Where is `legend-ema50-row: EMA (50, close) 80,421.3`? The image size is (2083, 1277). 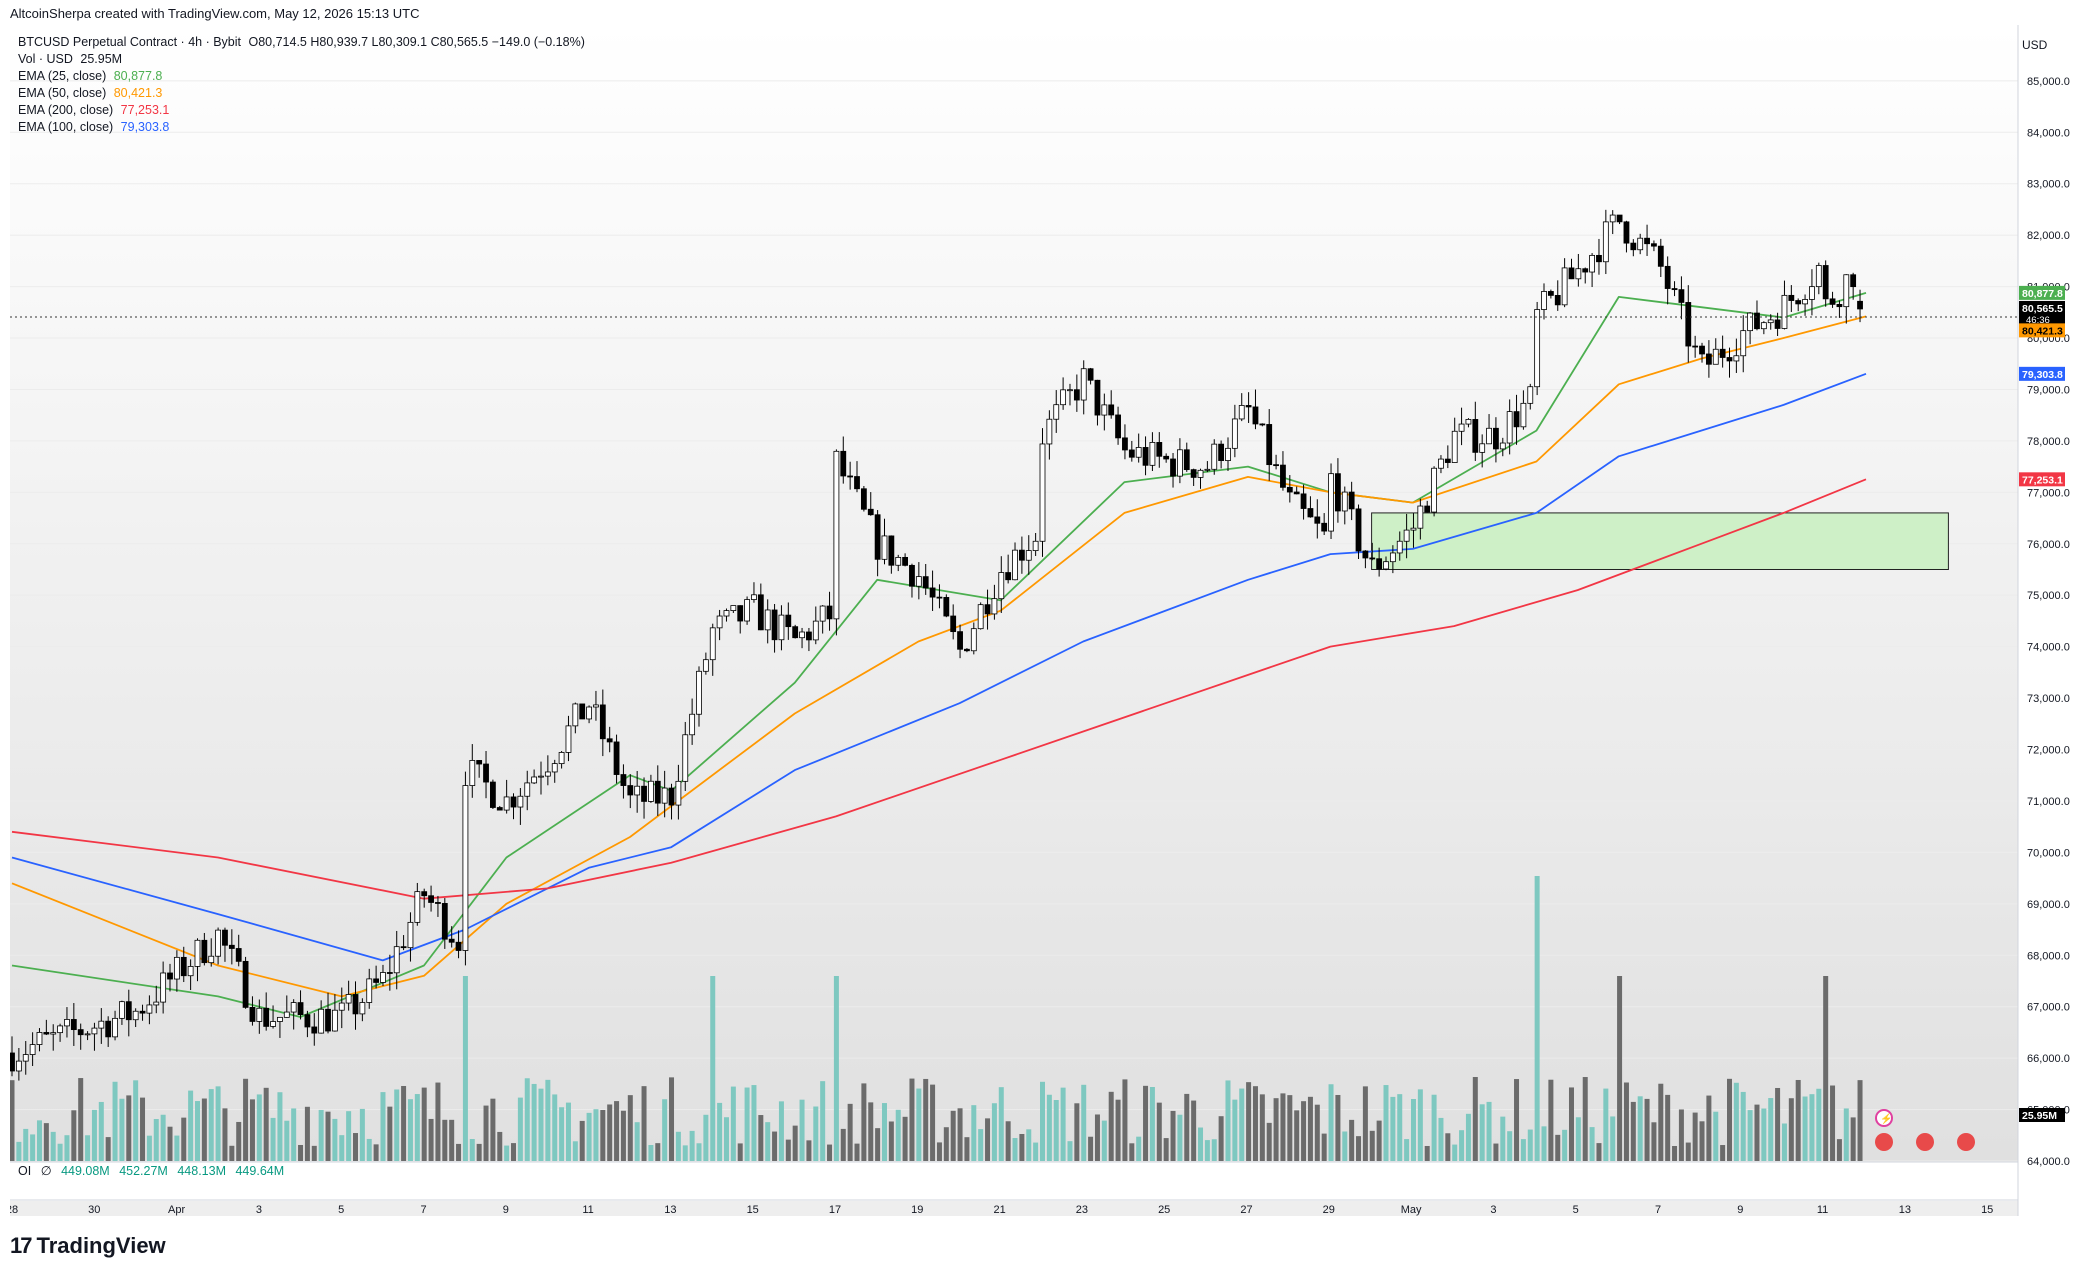 legend-ema50-row: EMA (50, close) 80,421.3 is located at coordinates (301, 93).